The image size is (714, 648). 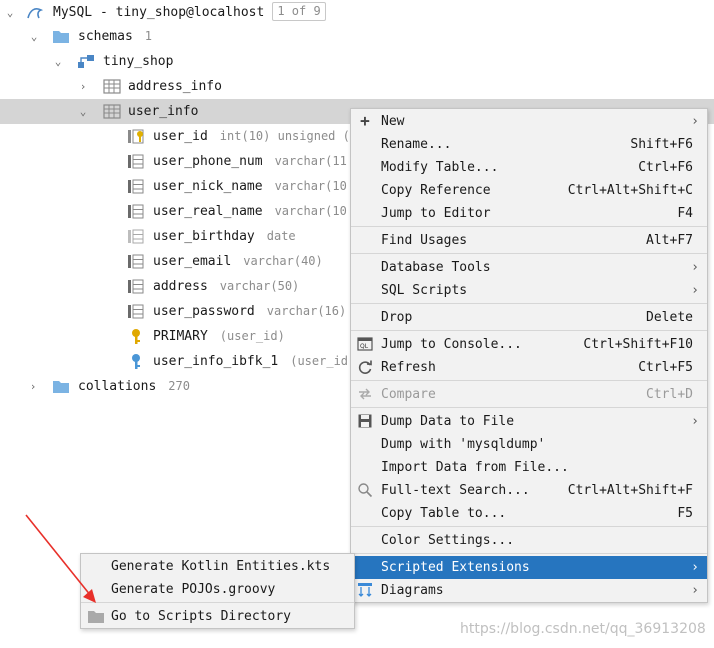 I want to click on watermark: https://blog.csdn.net/qq_36913208, so click(x=583, y=629).